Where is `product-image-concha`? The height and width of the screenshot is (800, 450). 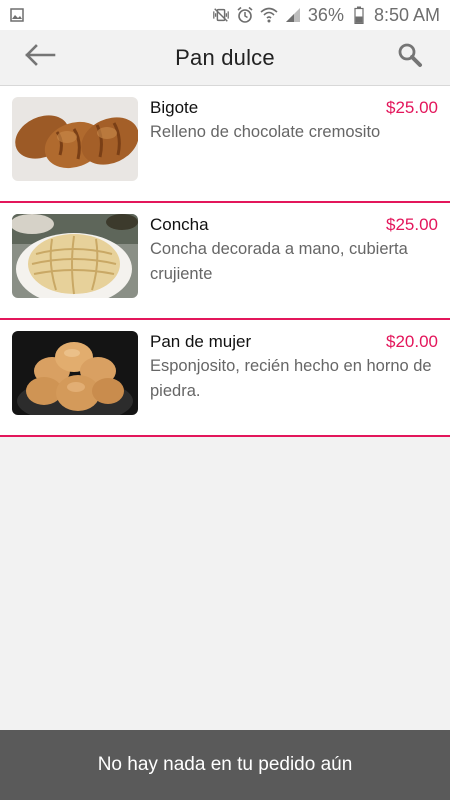 product-image-concha is located at coordinates (75, 256).